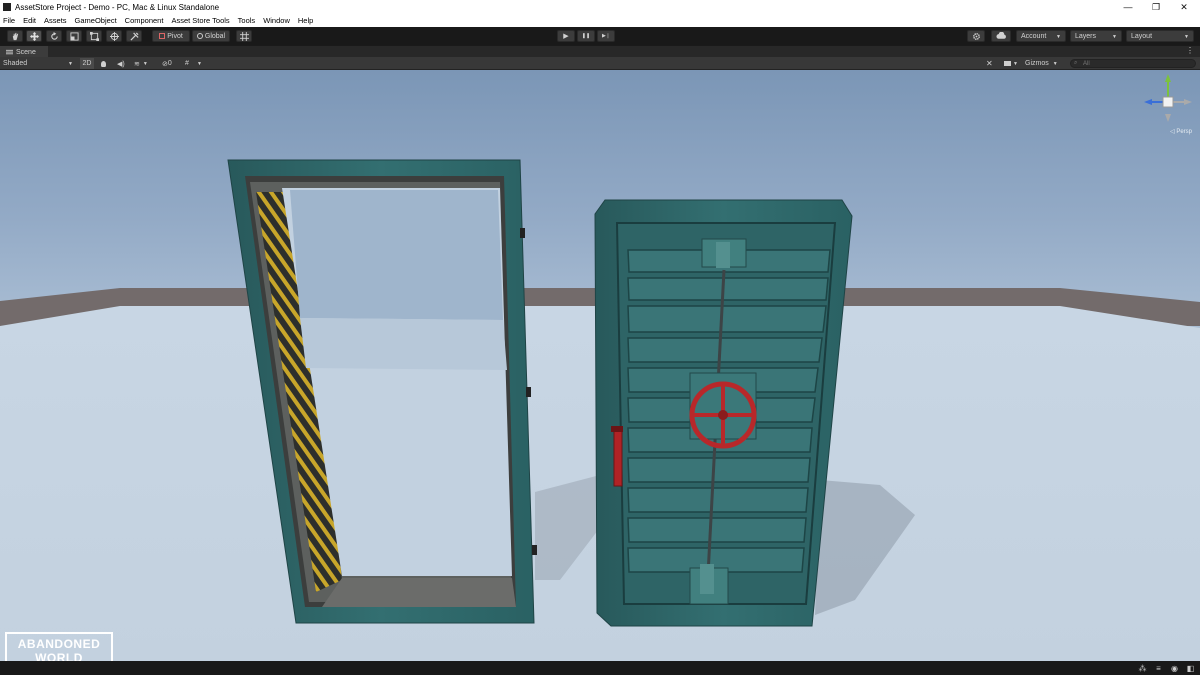 The image size is (1200, 675). I want to click on camera-settings-dropdown: ▼, so click(201, 63).